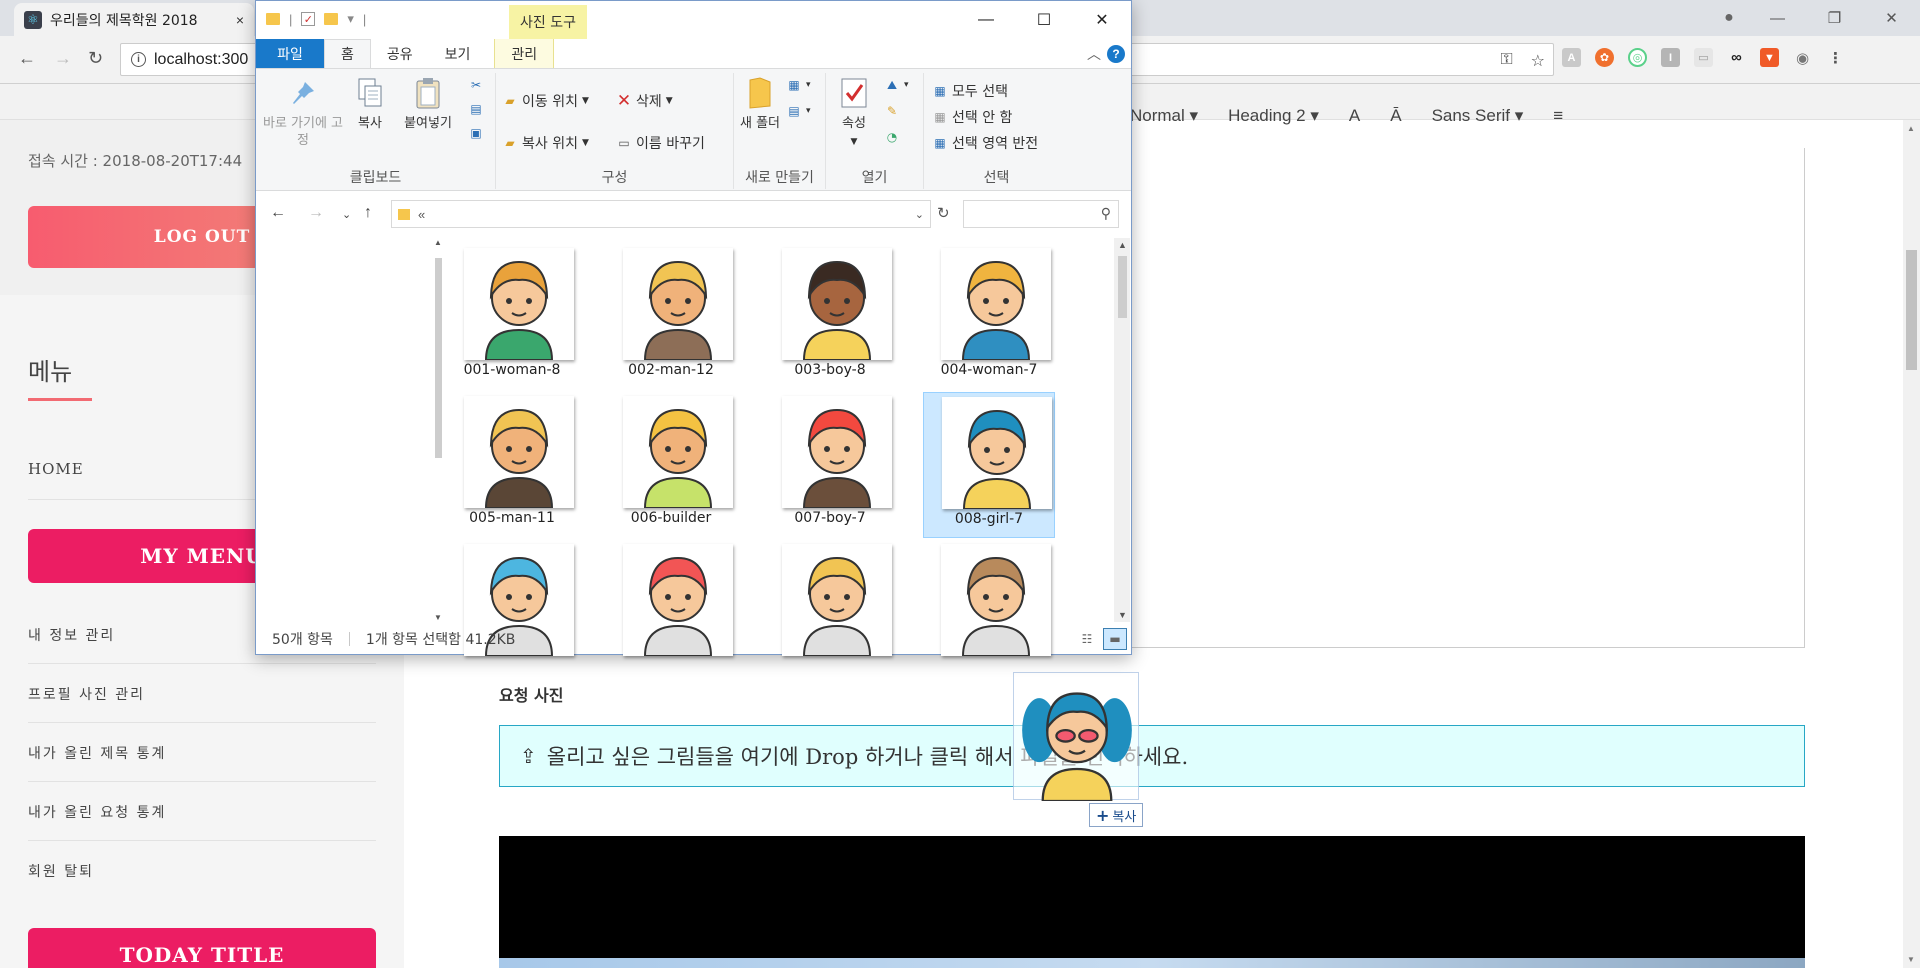  I want to click on pin-quick-access-button: 바로 가기에 고정, so click(303, 113).